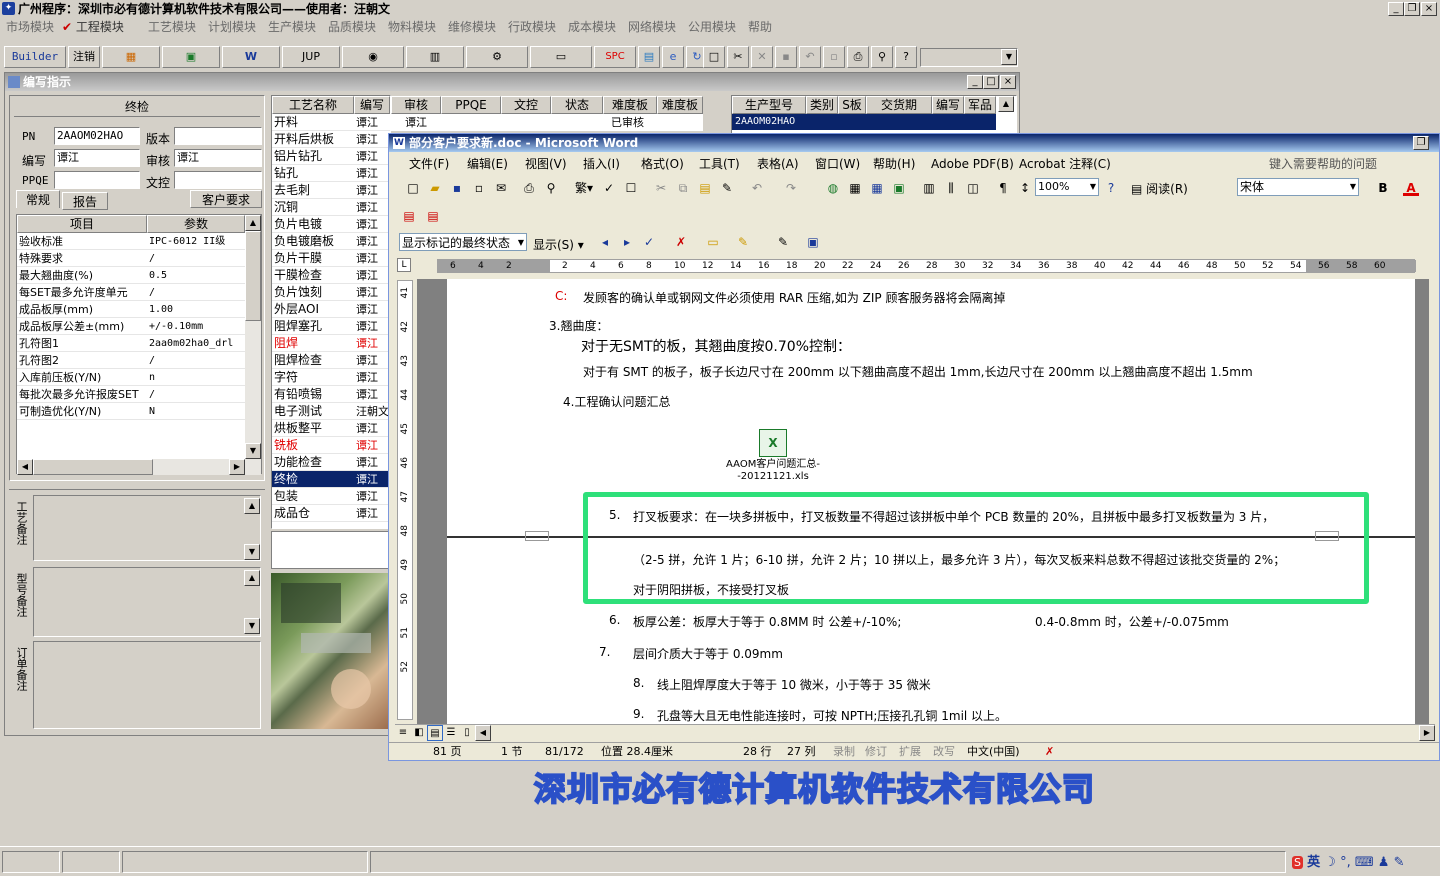 The width and height of the screenshot is (1440, 876). I want to click on reading-view-icon: ▯, so click(467, 733).